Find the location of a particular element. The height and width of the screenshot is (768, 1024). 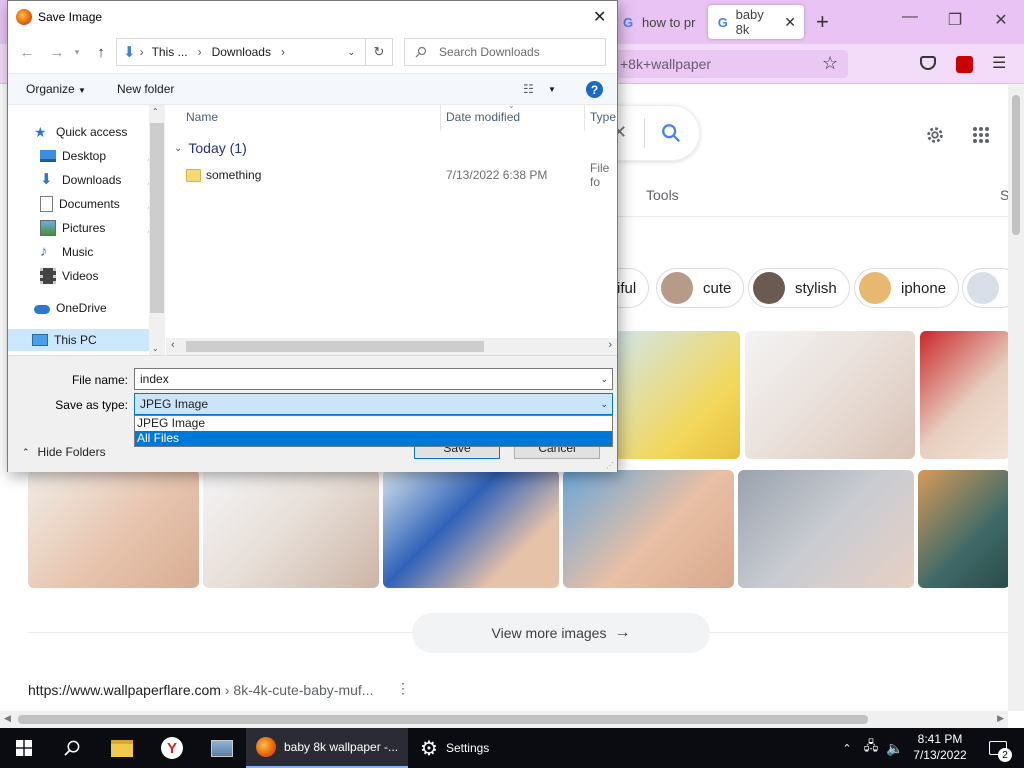

view-options-chevron-icon: ▼ is located at coordinates (552, 89).